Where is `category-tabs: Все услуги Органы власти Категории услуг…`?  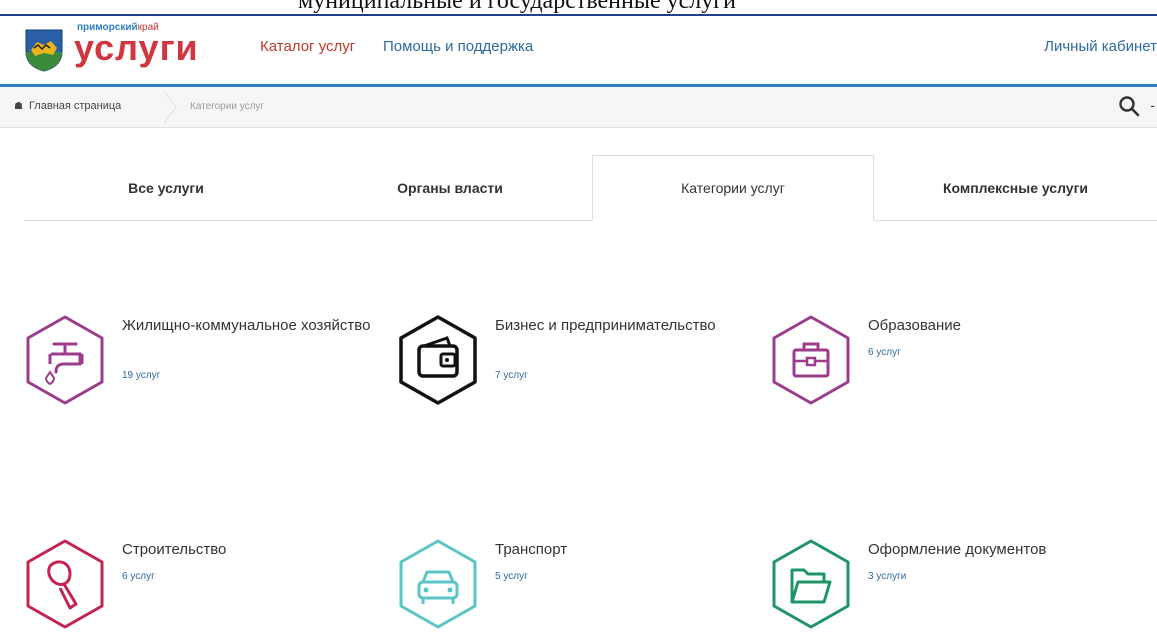
category-tabs: Все услуги Органы власти Категории услуг… is located at coordinates (590, 188).